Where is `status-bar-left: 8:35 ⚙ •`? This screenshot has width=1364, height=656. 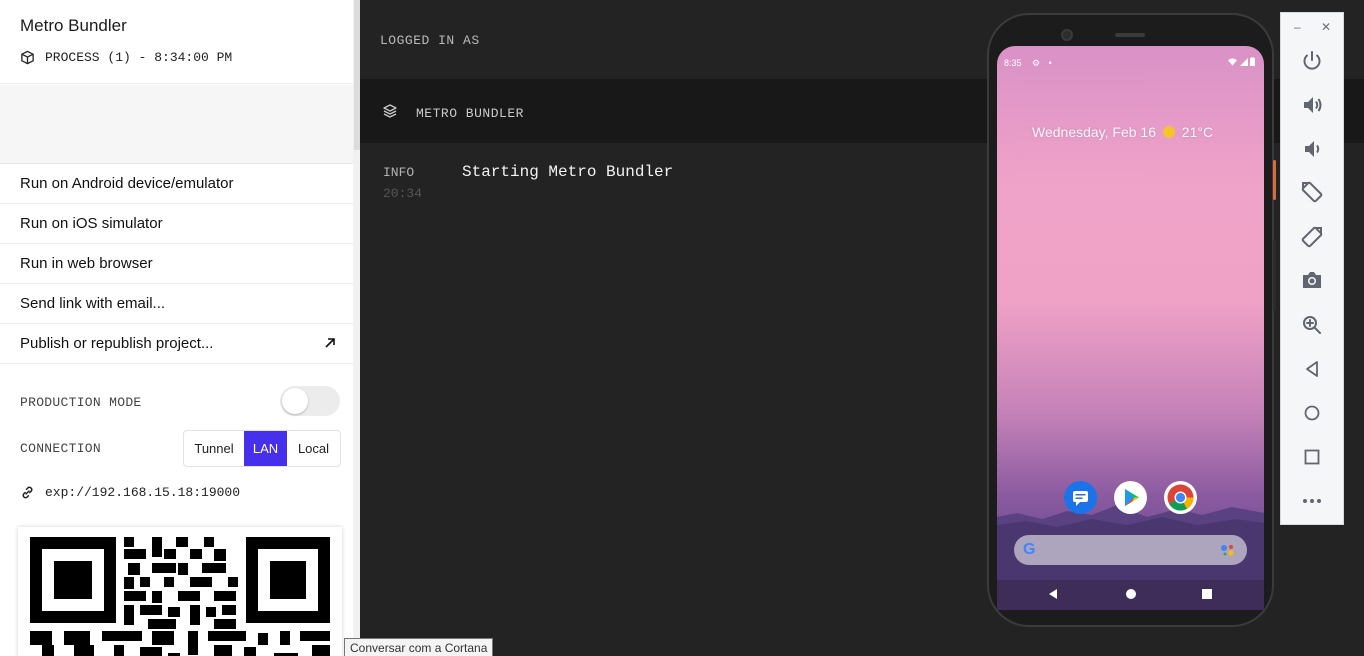 status-bar-left: 8:35 ⚙ • is located at coordinates (1028, 63).